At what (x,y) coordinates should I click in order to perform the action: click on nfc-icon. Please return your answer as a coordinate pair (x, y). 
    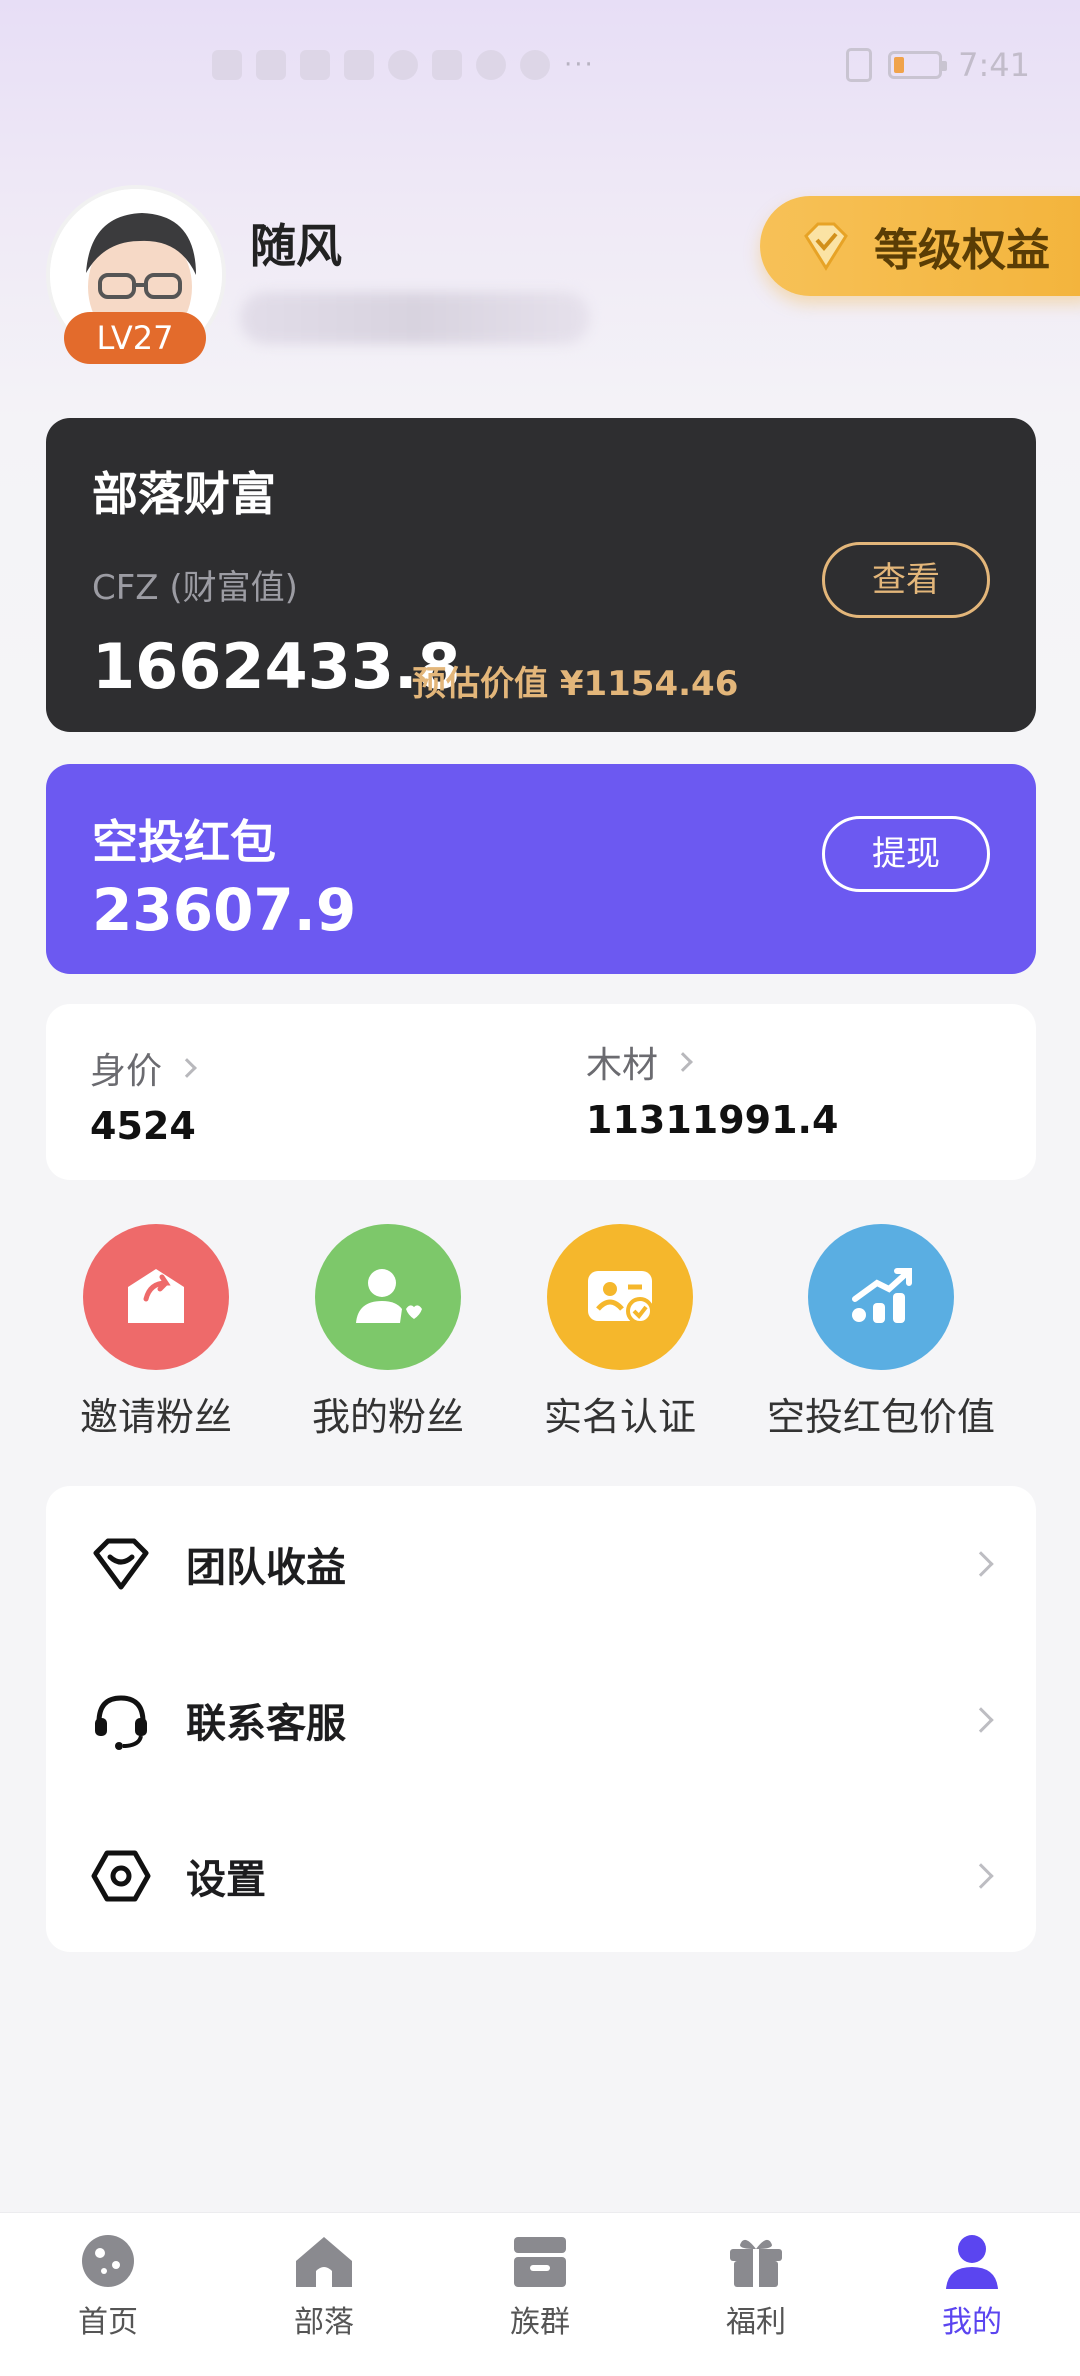
    Looking at the image, I should click on (859, 65).